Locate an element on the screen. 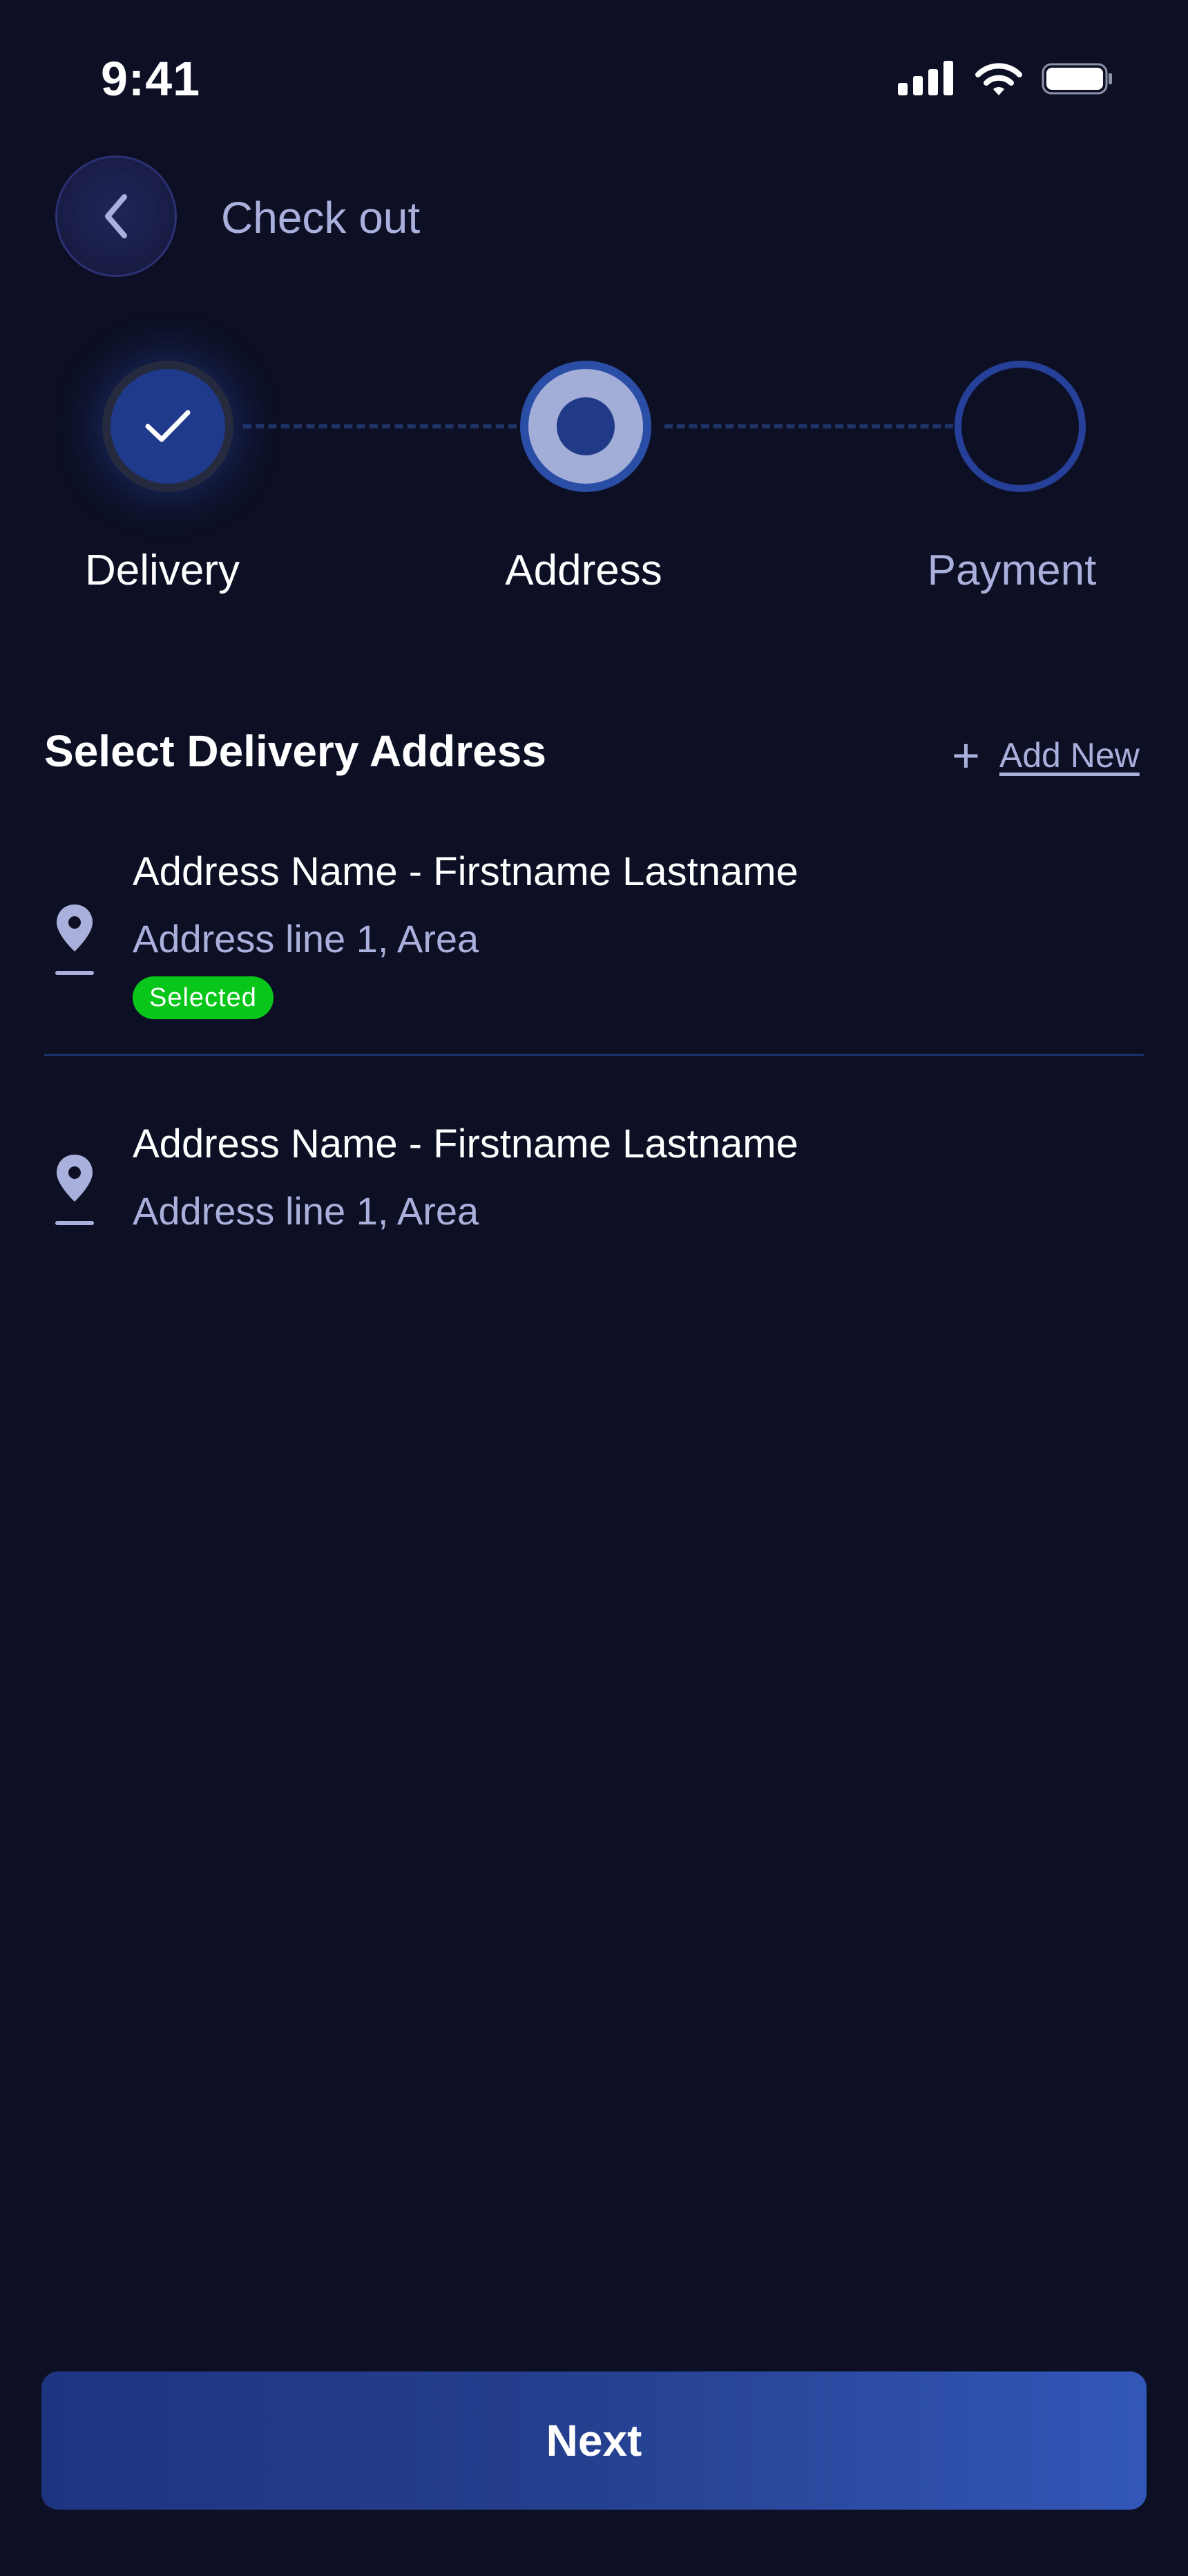 This screenshot has width=1188, height=2576. chevron-left-icon is located at coordinates (116, 216).